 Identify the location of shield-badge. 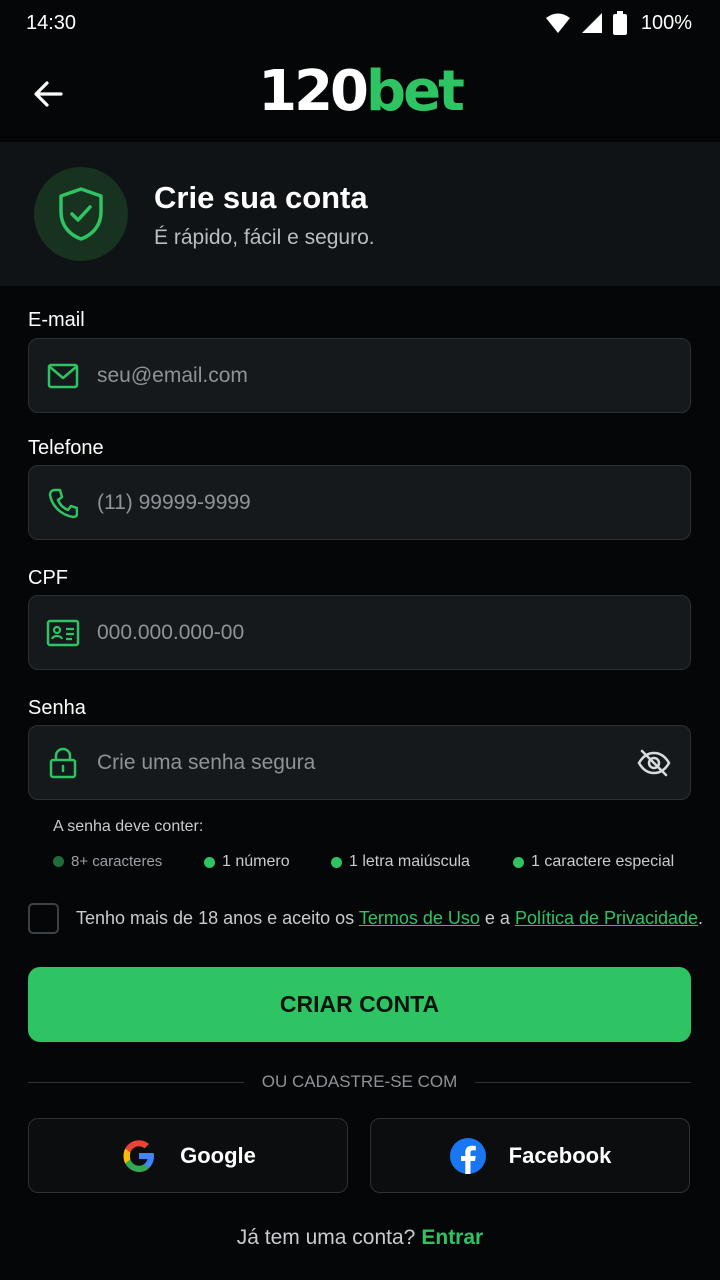
(81, 214).